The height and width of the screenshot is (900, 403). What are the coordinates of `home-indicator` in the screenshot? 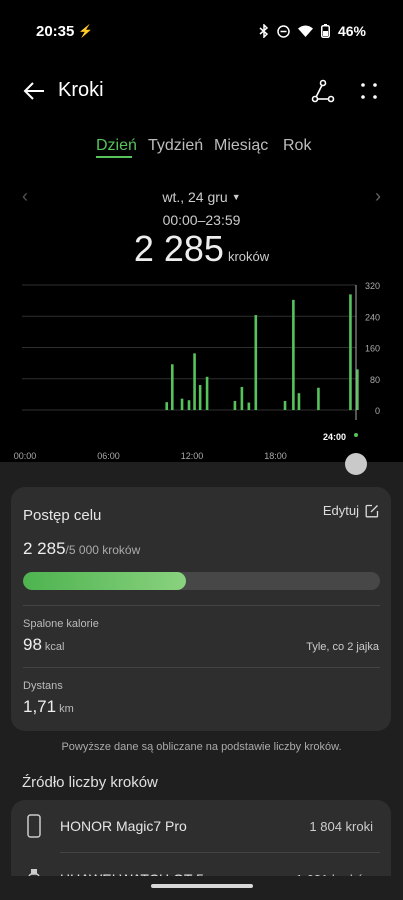 It's located at (202, 886).